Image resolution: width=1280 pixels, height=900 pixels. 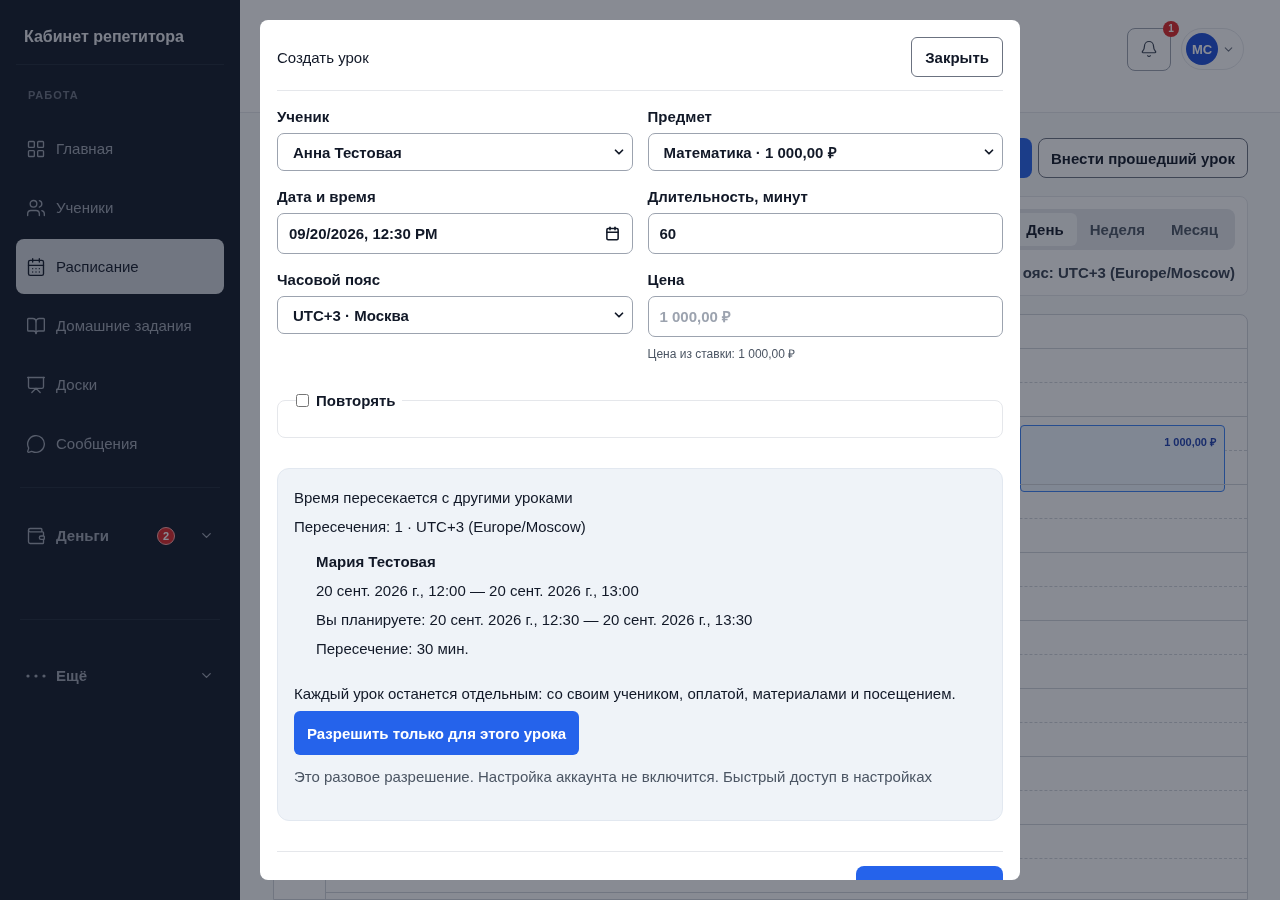 I want to click on nav-item: Сообщения, so click(x=120, y=443).